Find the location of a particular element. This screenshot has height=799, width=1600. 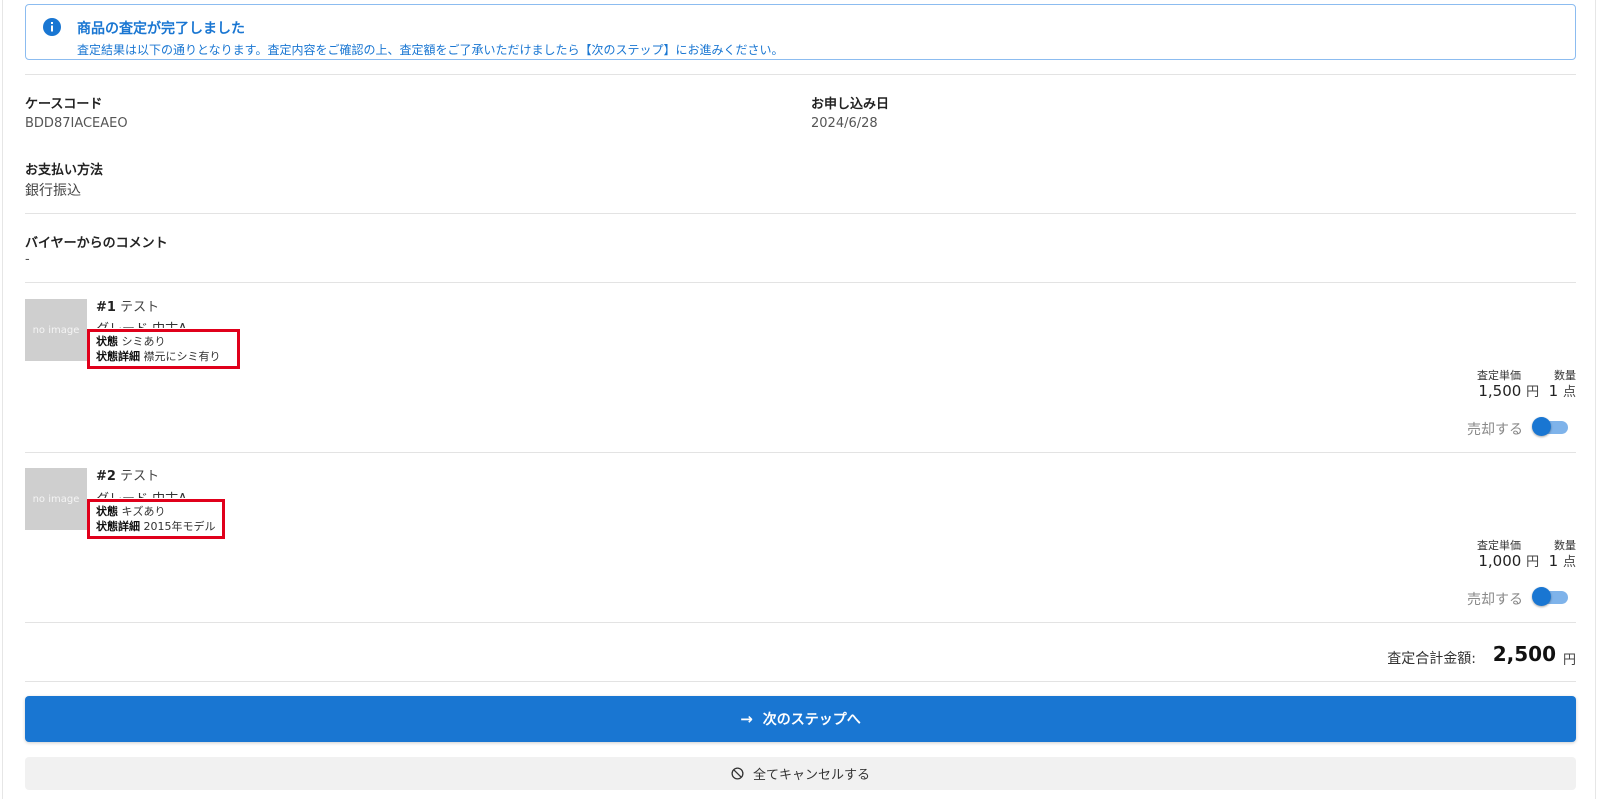

info-icon is located at coordinates (52, 27).